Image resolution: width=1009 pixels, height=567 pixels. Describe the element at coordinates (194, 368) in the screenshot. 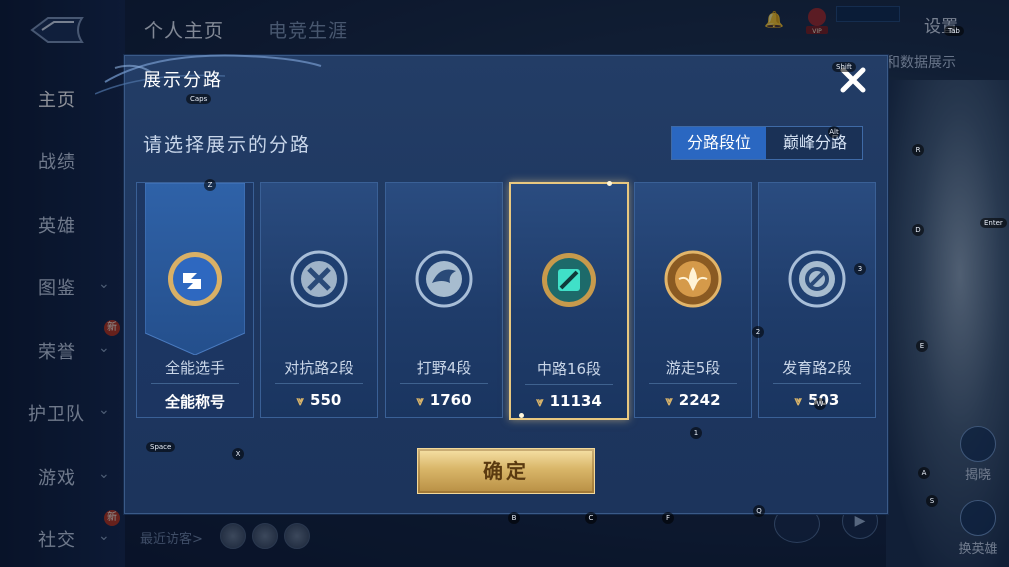

I see `lane-name: 全能选手` at that location.